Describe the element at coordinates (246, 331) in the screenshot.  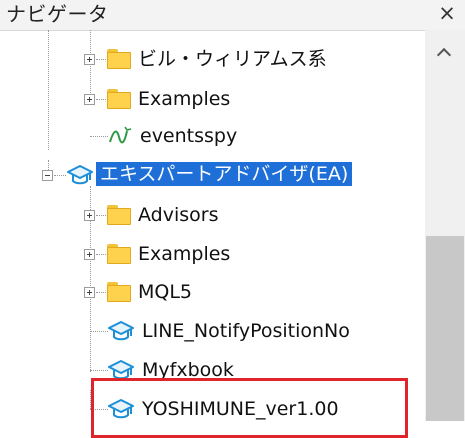
I see `tree-item-label: LINE_NotifyPositionNo` at that location.